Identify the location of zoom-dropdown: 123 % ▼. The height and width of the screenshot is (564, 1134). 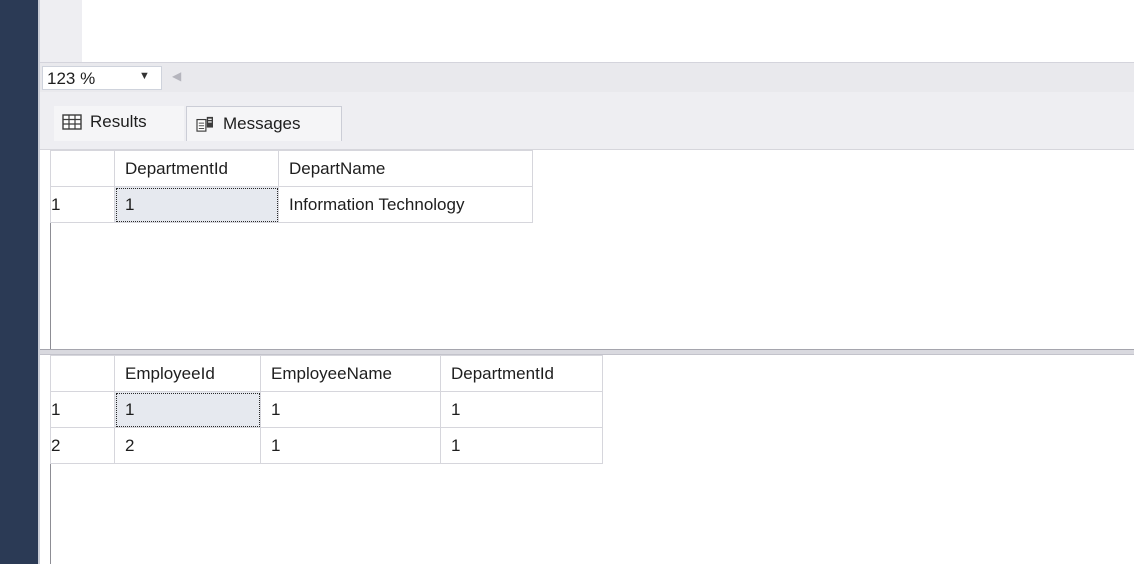
(102, 78).